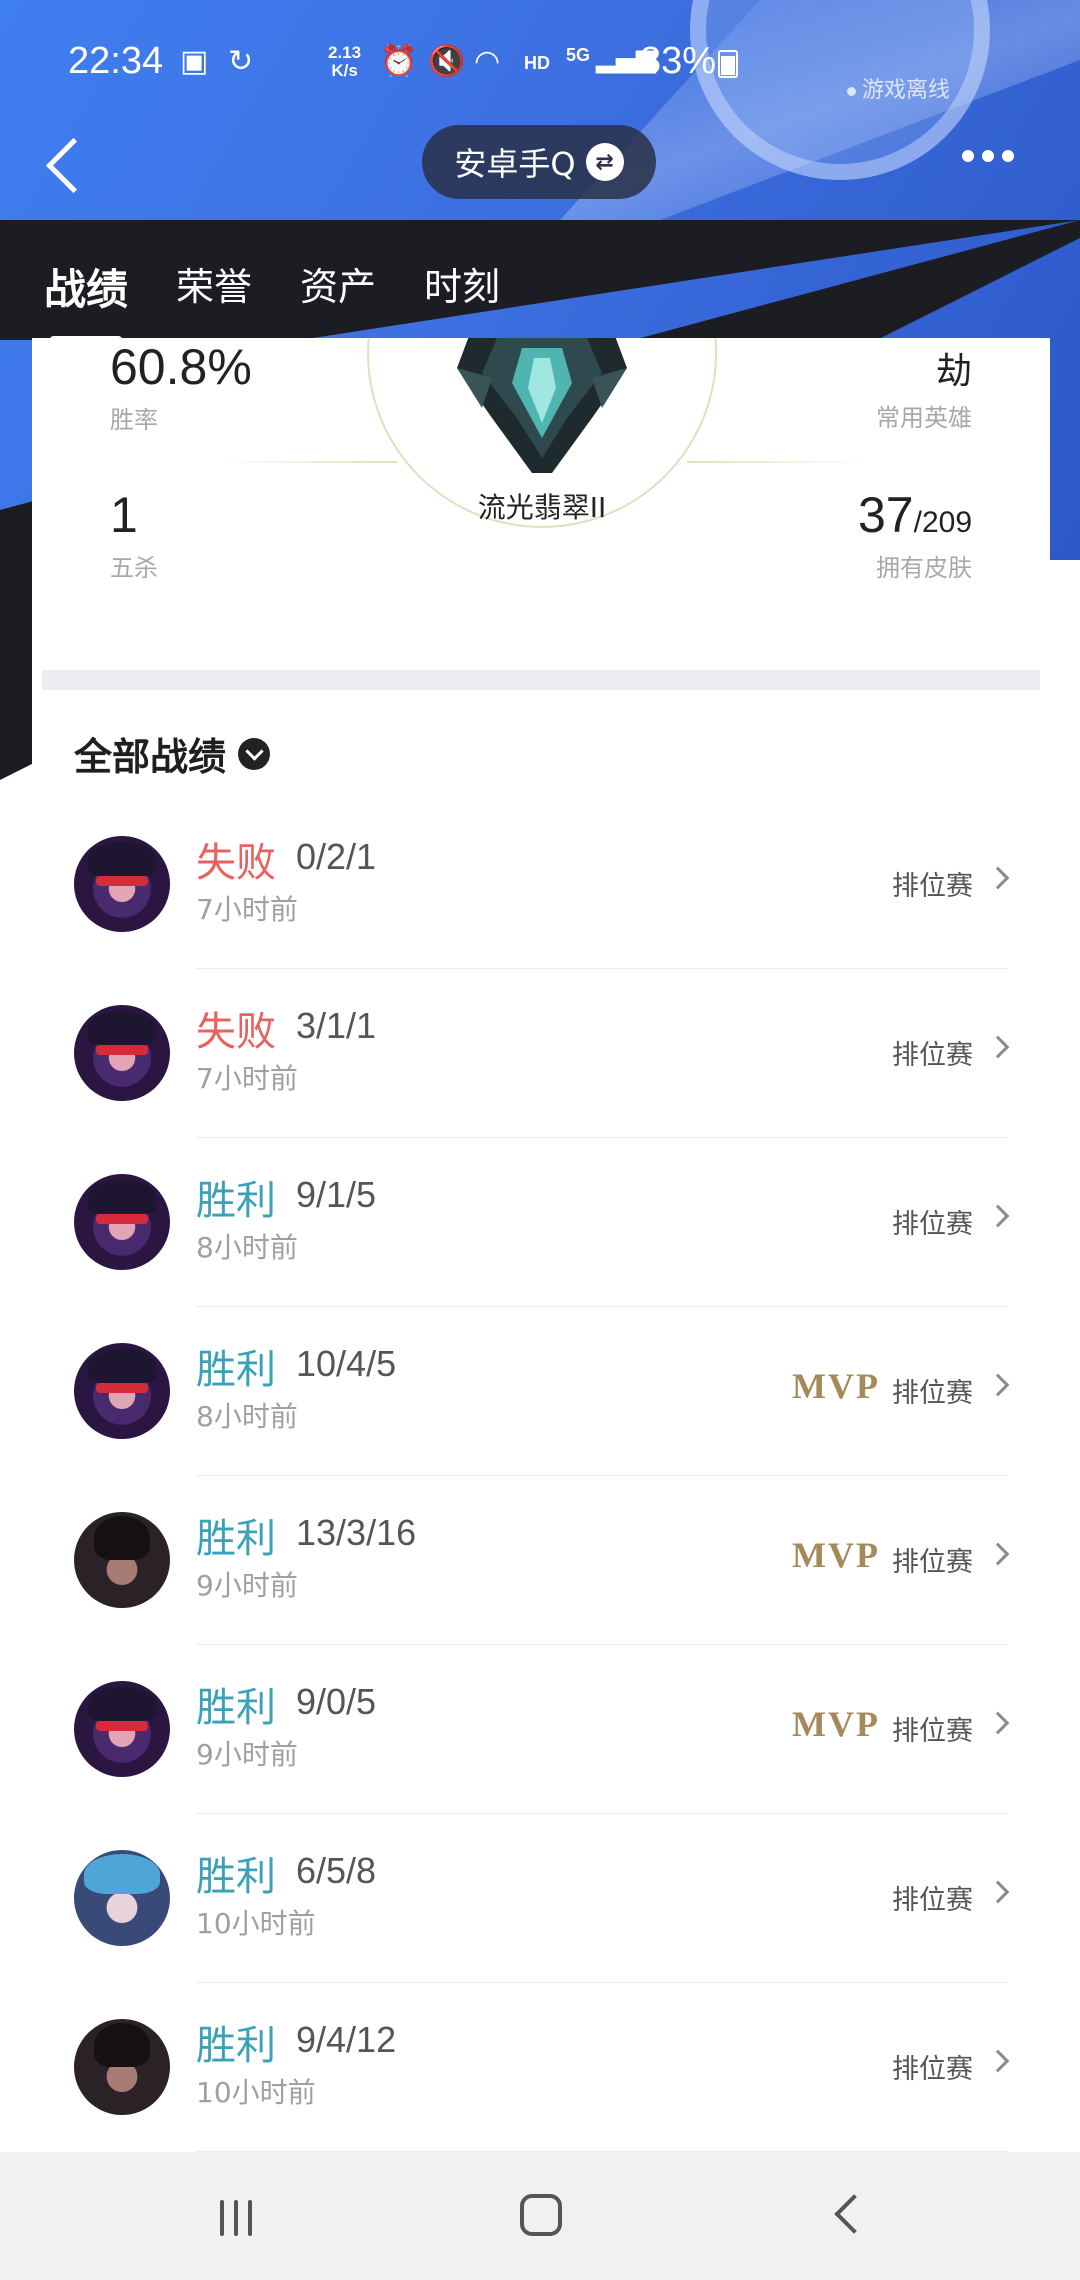 The height and width of the screenshot is (2280, 1080). I want to click on rank-emblem-icon, so click(542, 405).